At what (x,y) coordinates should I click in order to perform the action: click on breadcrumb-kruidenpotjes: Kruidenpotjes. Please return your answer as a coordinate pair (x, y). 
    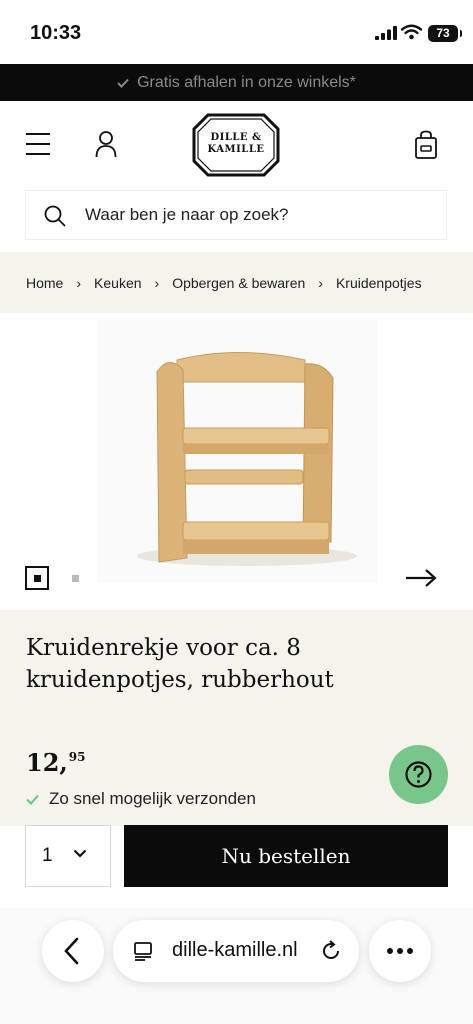
    Looking at the image, I should click on (379, 283).